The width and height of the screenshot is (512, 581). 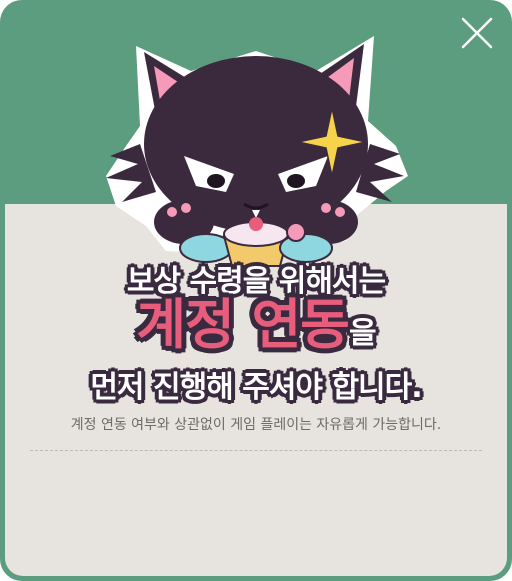 I want to click on info-subtext: 계정 연동 여부와 상관없이 게임 플레이는 자유롭게 가능합니다., so click(x=256, y=425).